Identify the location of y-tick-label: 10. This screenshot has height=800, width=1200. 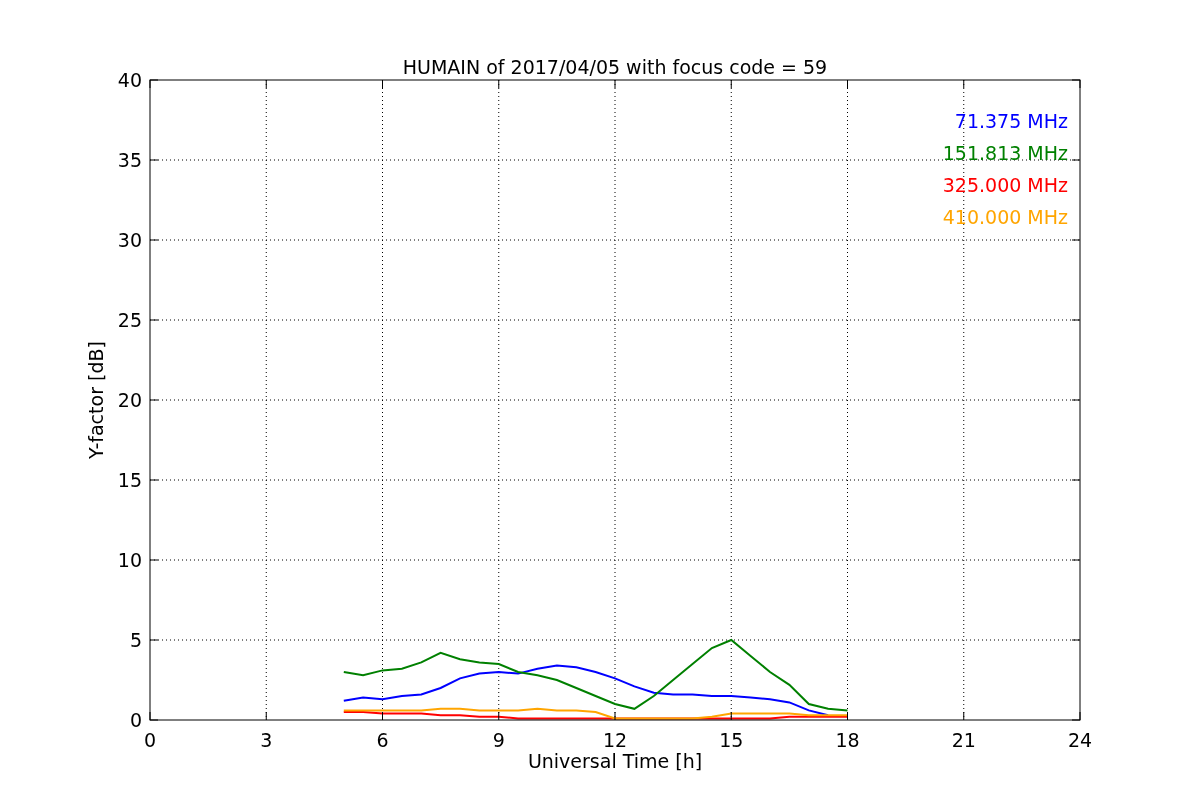
(129, 560).